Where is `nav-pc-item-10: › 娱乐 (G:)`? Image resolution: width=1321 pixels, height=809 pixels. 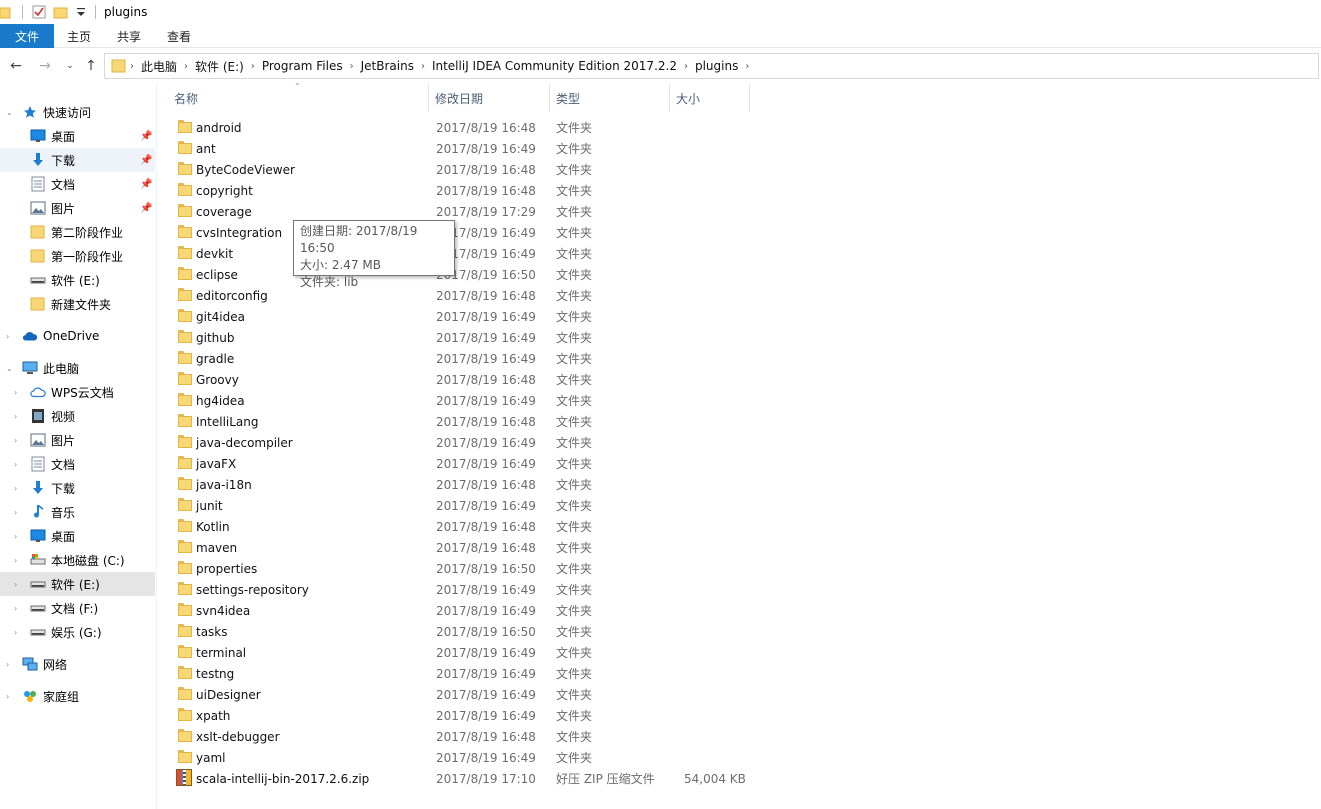
nav-pc-item-10: › 娱乐 (G:) is located at coordinates (77, 632).